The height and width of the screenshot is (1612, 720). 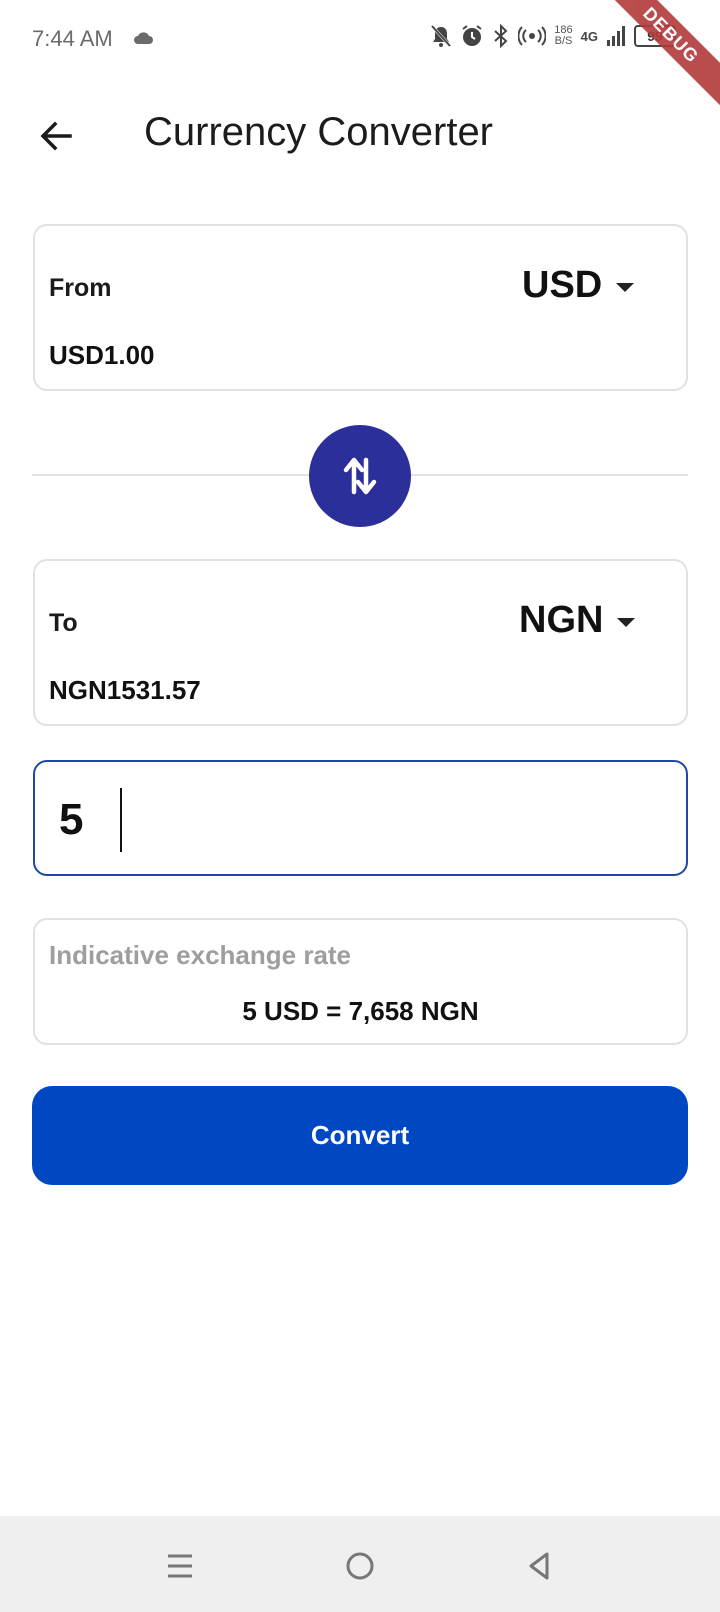 I want to click on home-button, so click(x=360, y=1566).